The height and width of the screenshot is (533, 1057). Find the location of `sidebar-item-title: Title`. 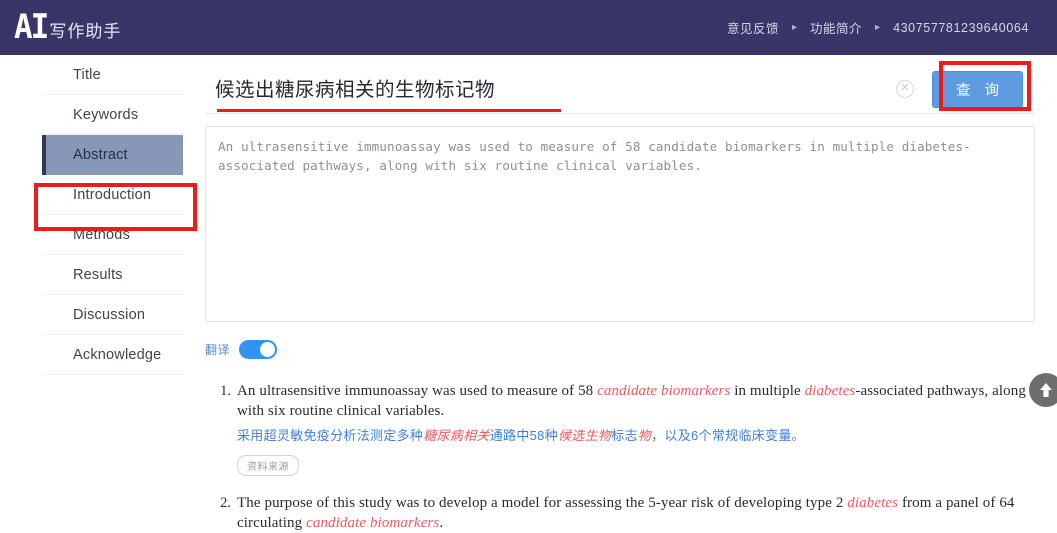

sidebar-item-title: Title is located at coordinates (112, 75).